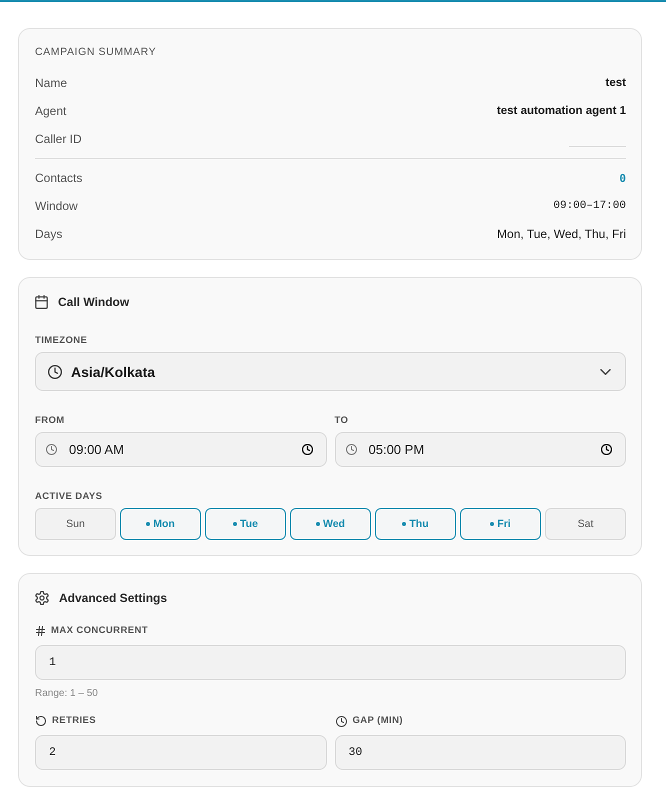 The image size is (666, 804). I want to click on section-title: Call Window, so click(94, 302).